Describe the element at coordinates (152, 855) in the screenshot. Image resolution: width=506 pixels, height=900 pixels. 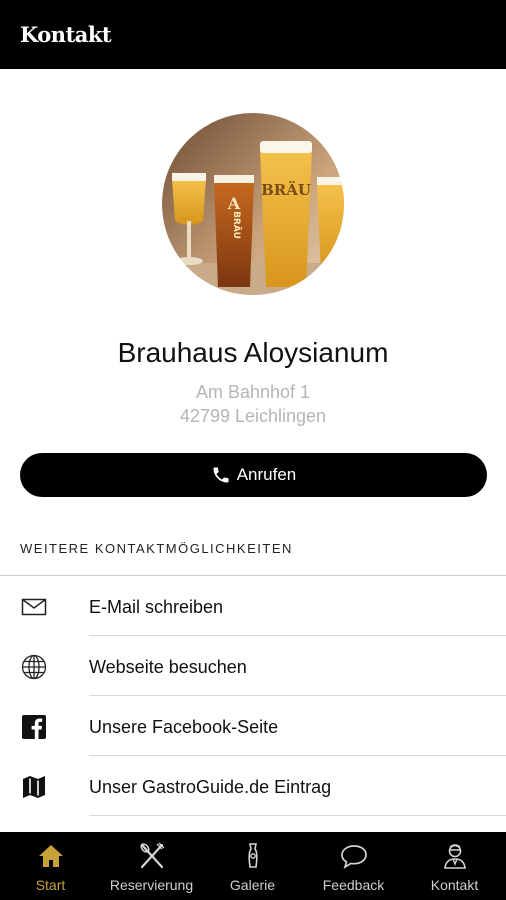
I see `cutlery-icon` at that location.